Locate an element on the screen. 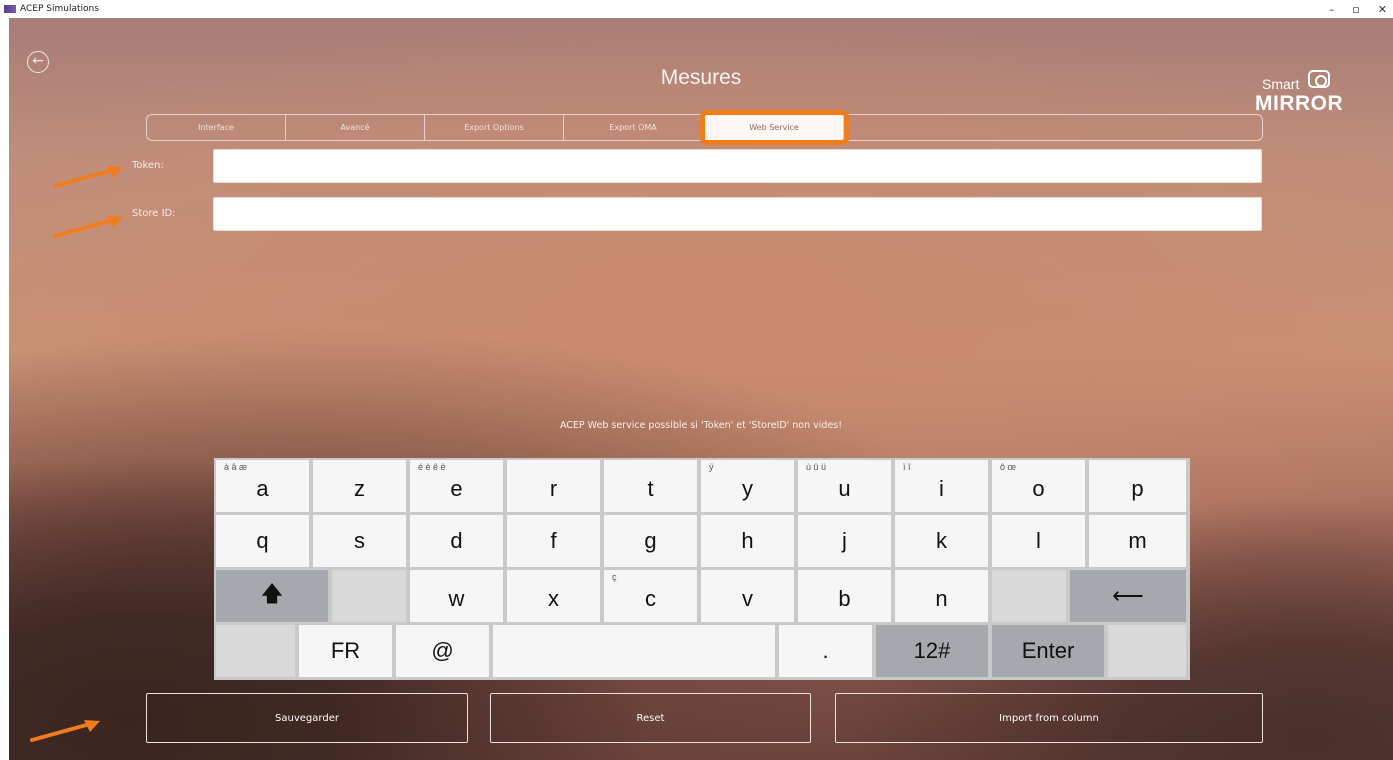  key-label: p is located at coordinates (1137, 488).